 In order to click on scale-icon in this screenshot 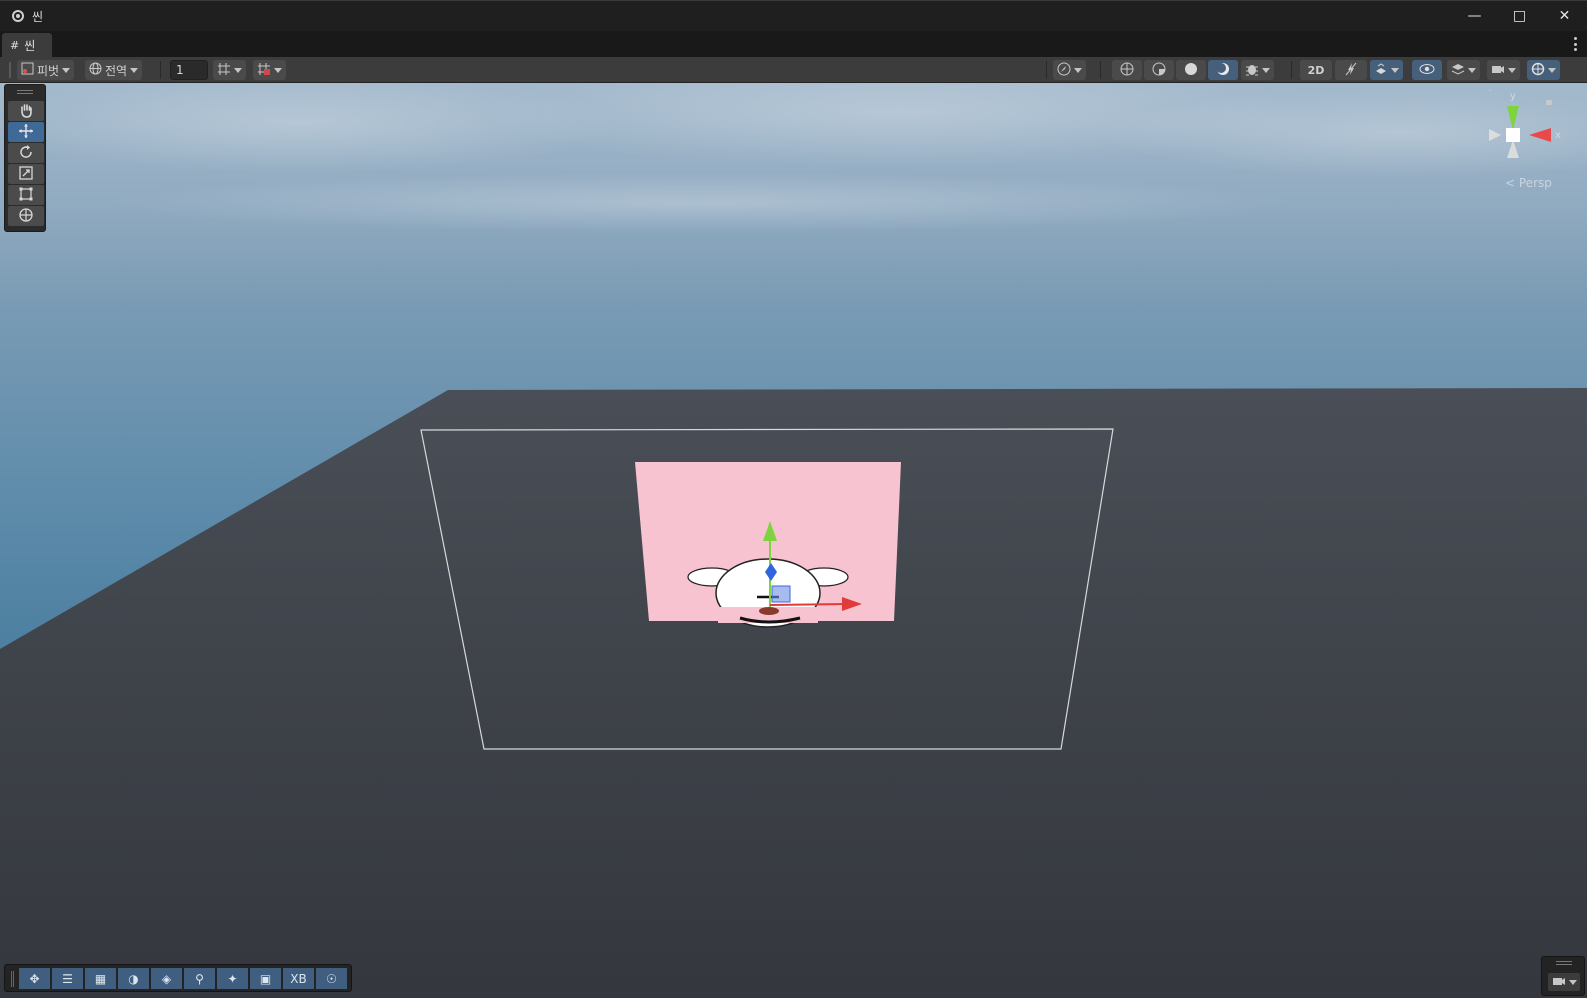, I will do `click(26, 174)`.